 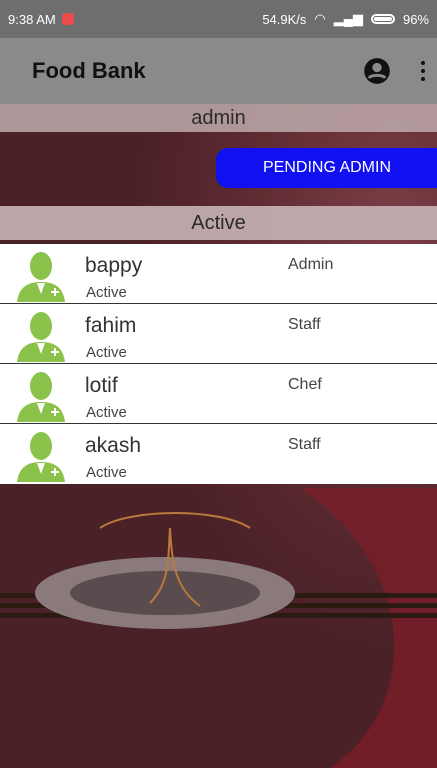 I want to click on user-row: lotif Active Chef, so click(x=218, y=394).